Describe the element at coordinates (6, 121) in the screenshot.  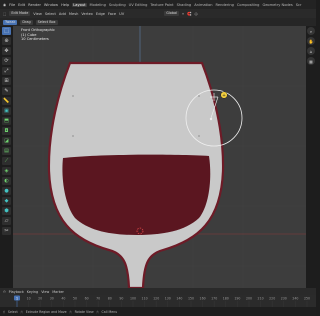
I see `extrude-icon: ⬒` at that location.